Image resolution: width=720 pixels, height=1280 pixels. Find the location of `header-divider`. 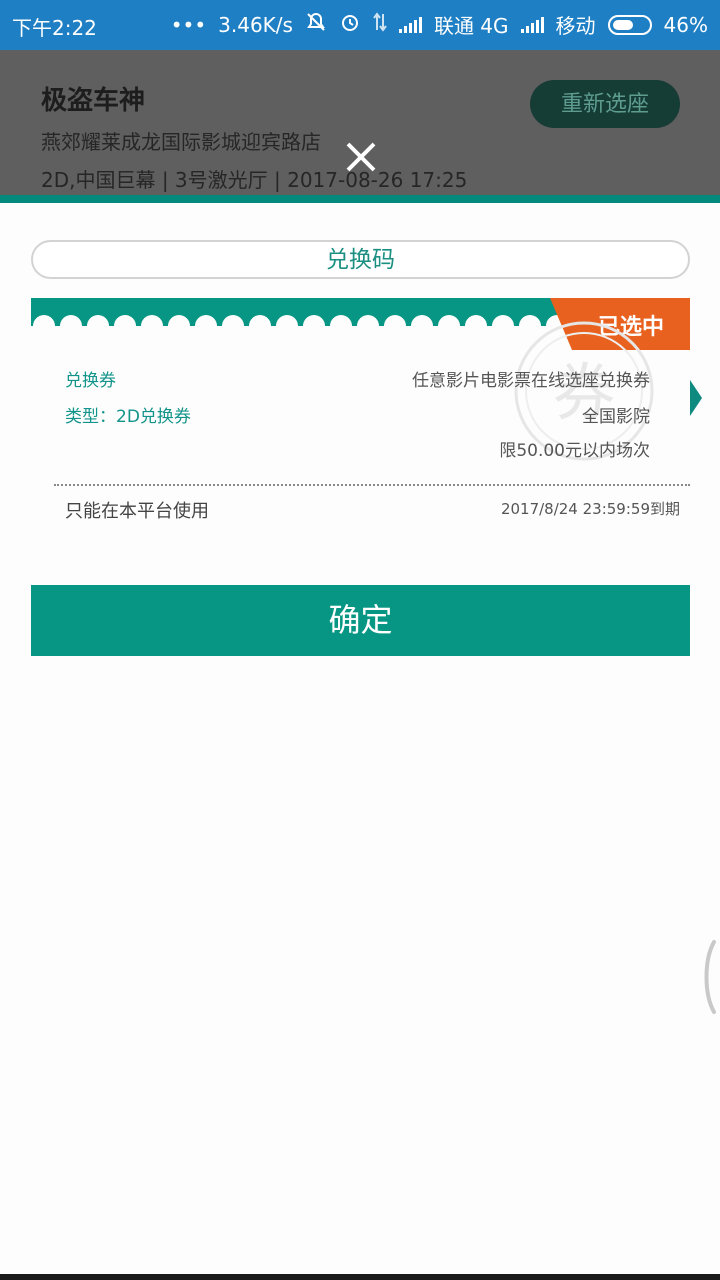

header-divider is located at coordinates (360, 199).